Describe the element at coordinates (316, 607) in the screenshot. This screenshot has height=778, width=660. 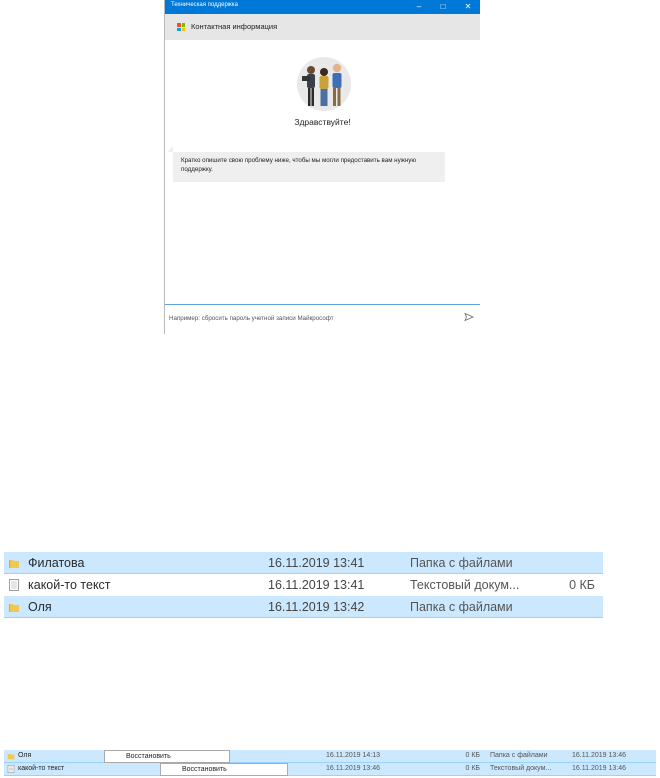
I see `file-date: 16.11.2019 13:42` at that location.